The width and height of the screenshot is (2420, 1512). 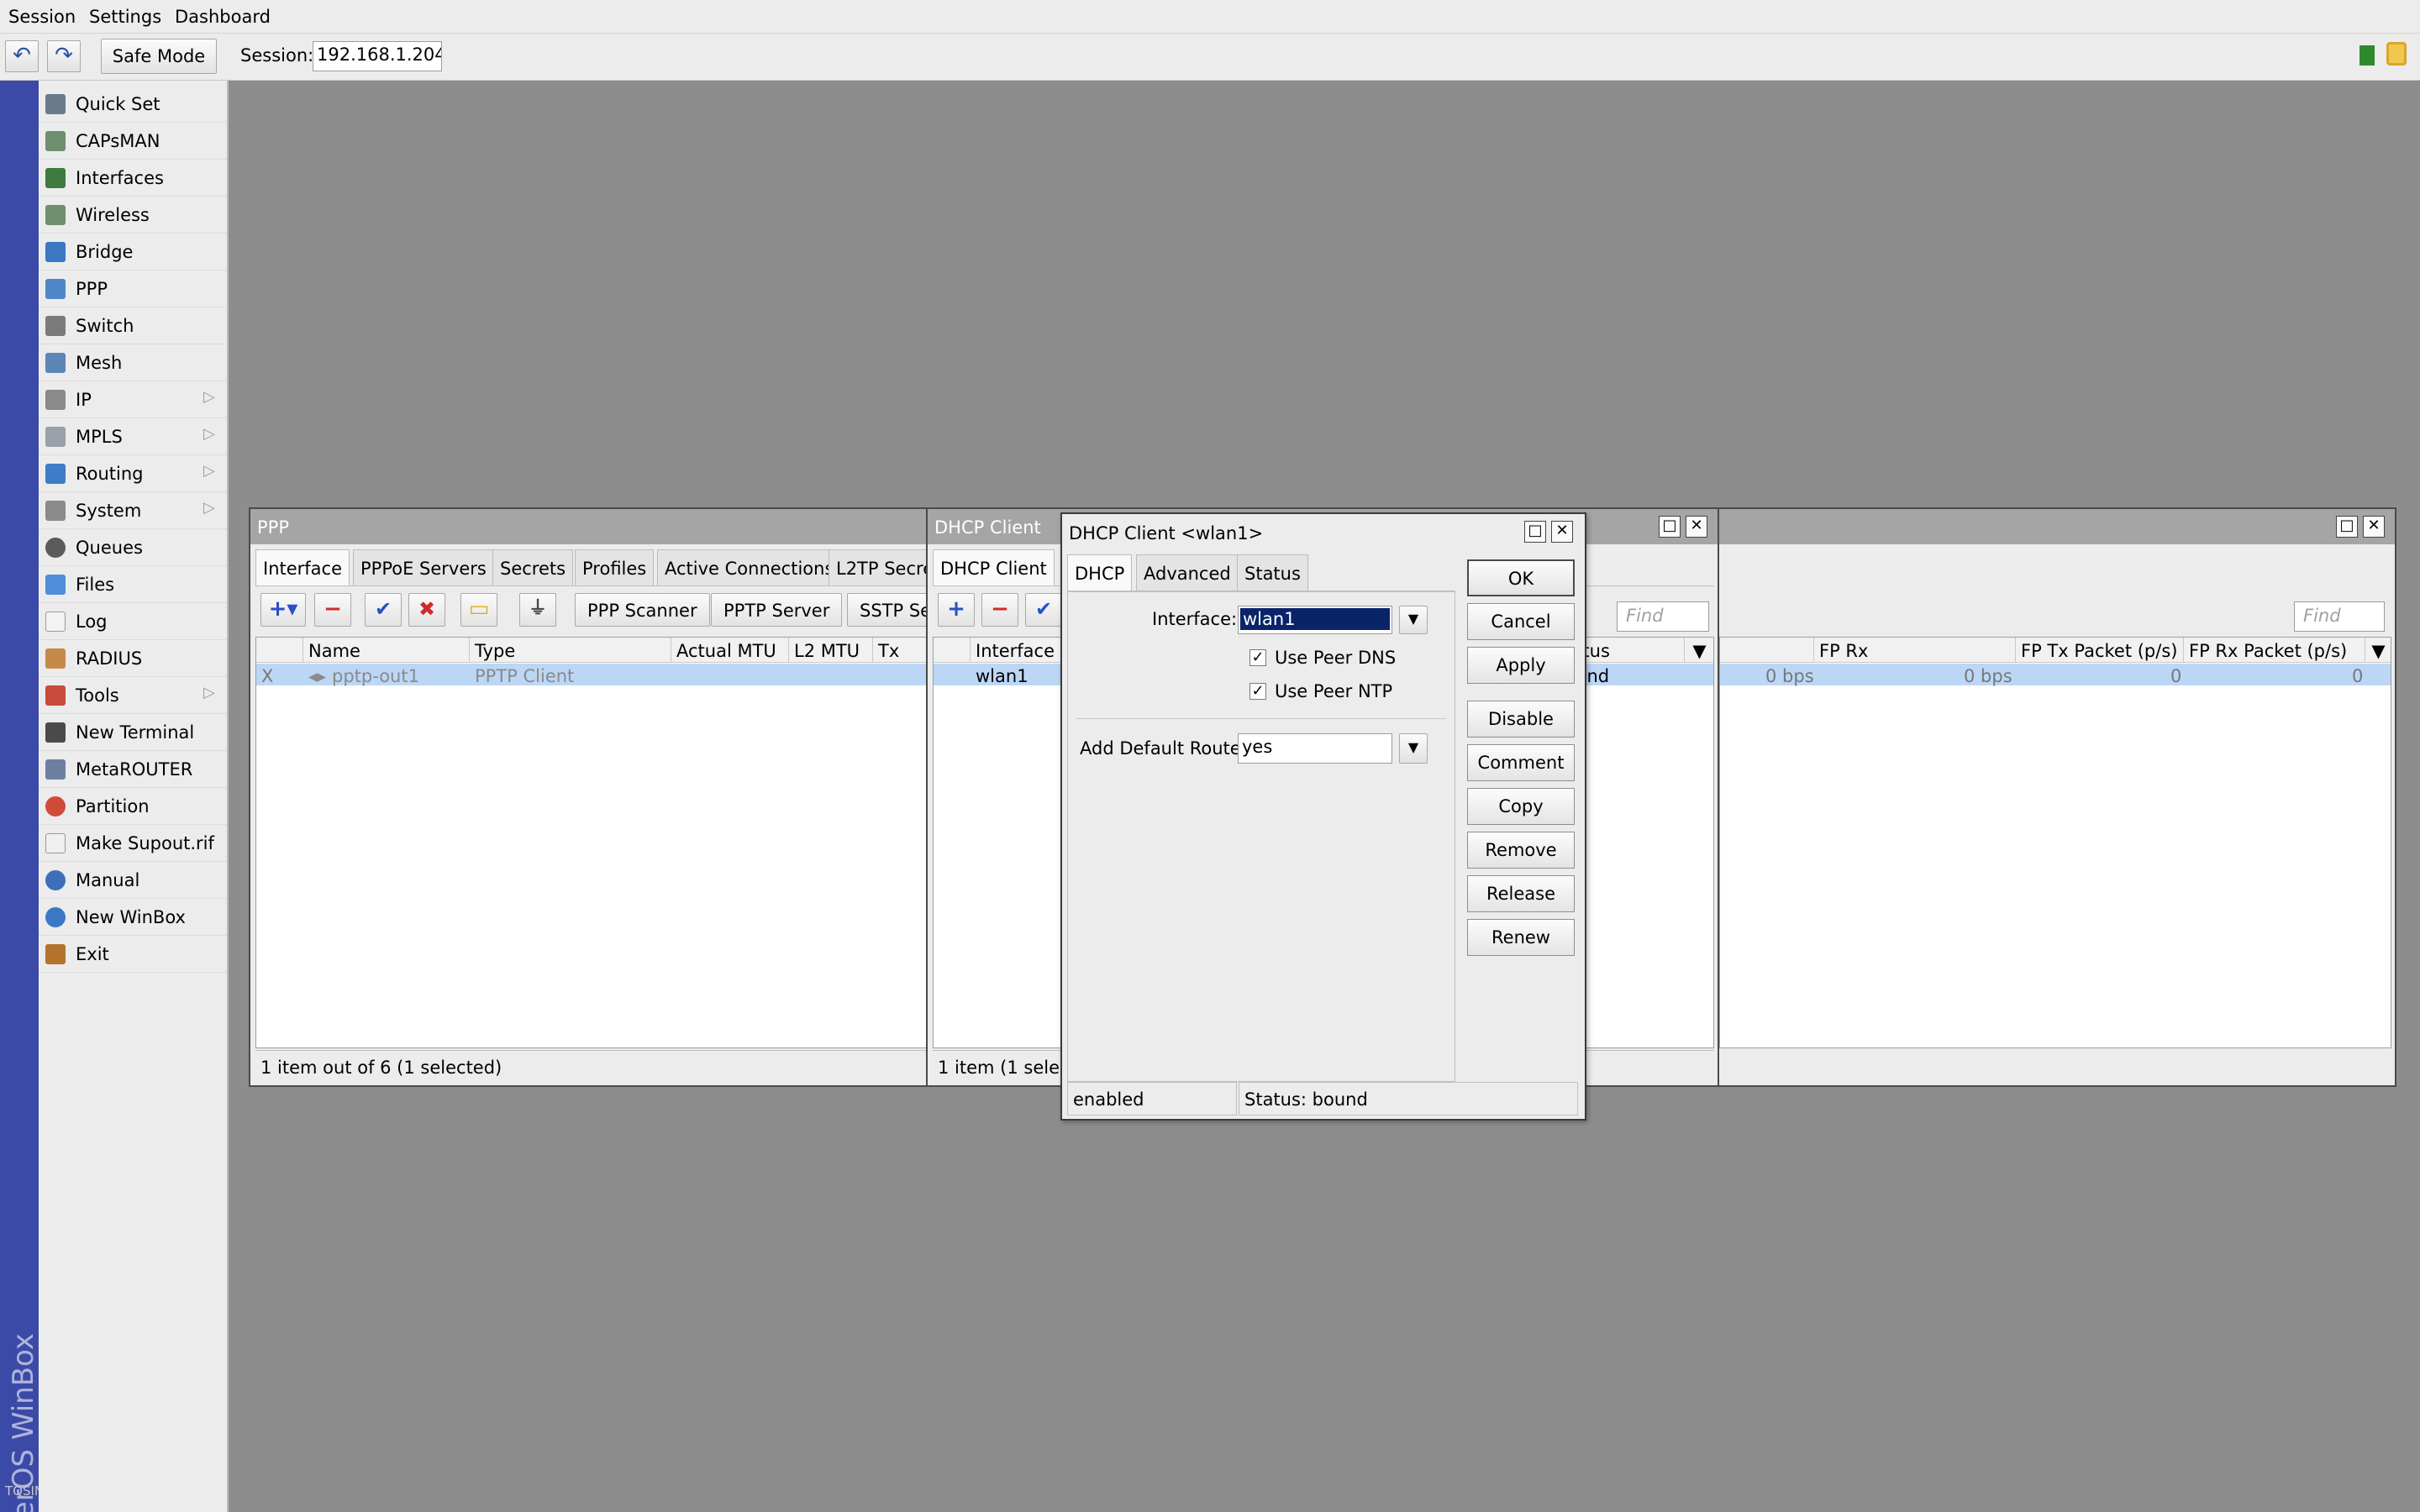 I want to click on tab-status: Status, so click(x=1272, y=572).